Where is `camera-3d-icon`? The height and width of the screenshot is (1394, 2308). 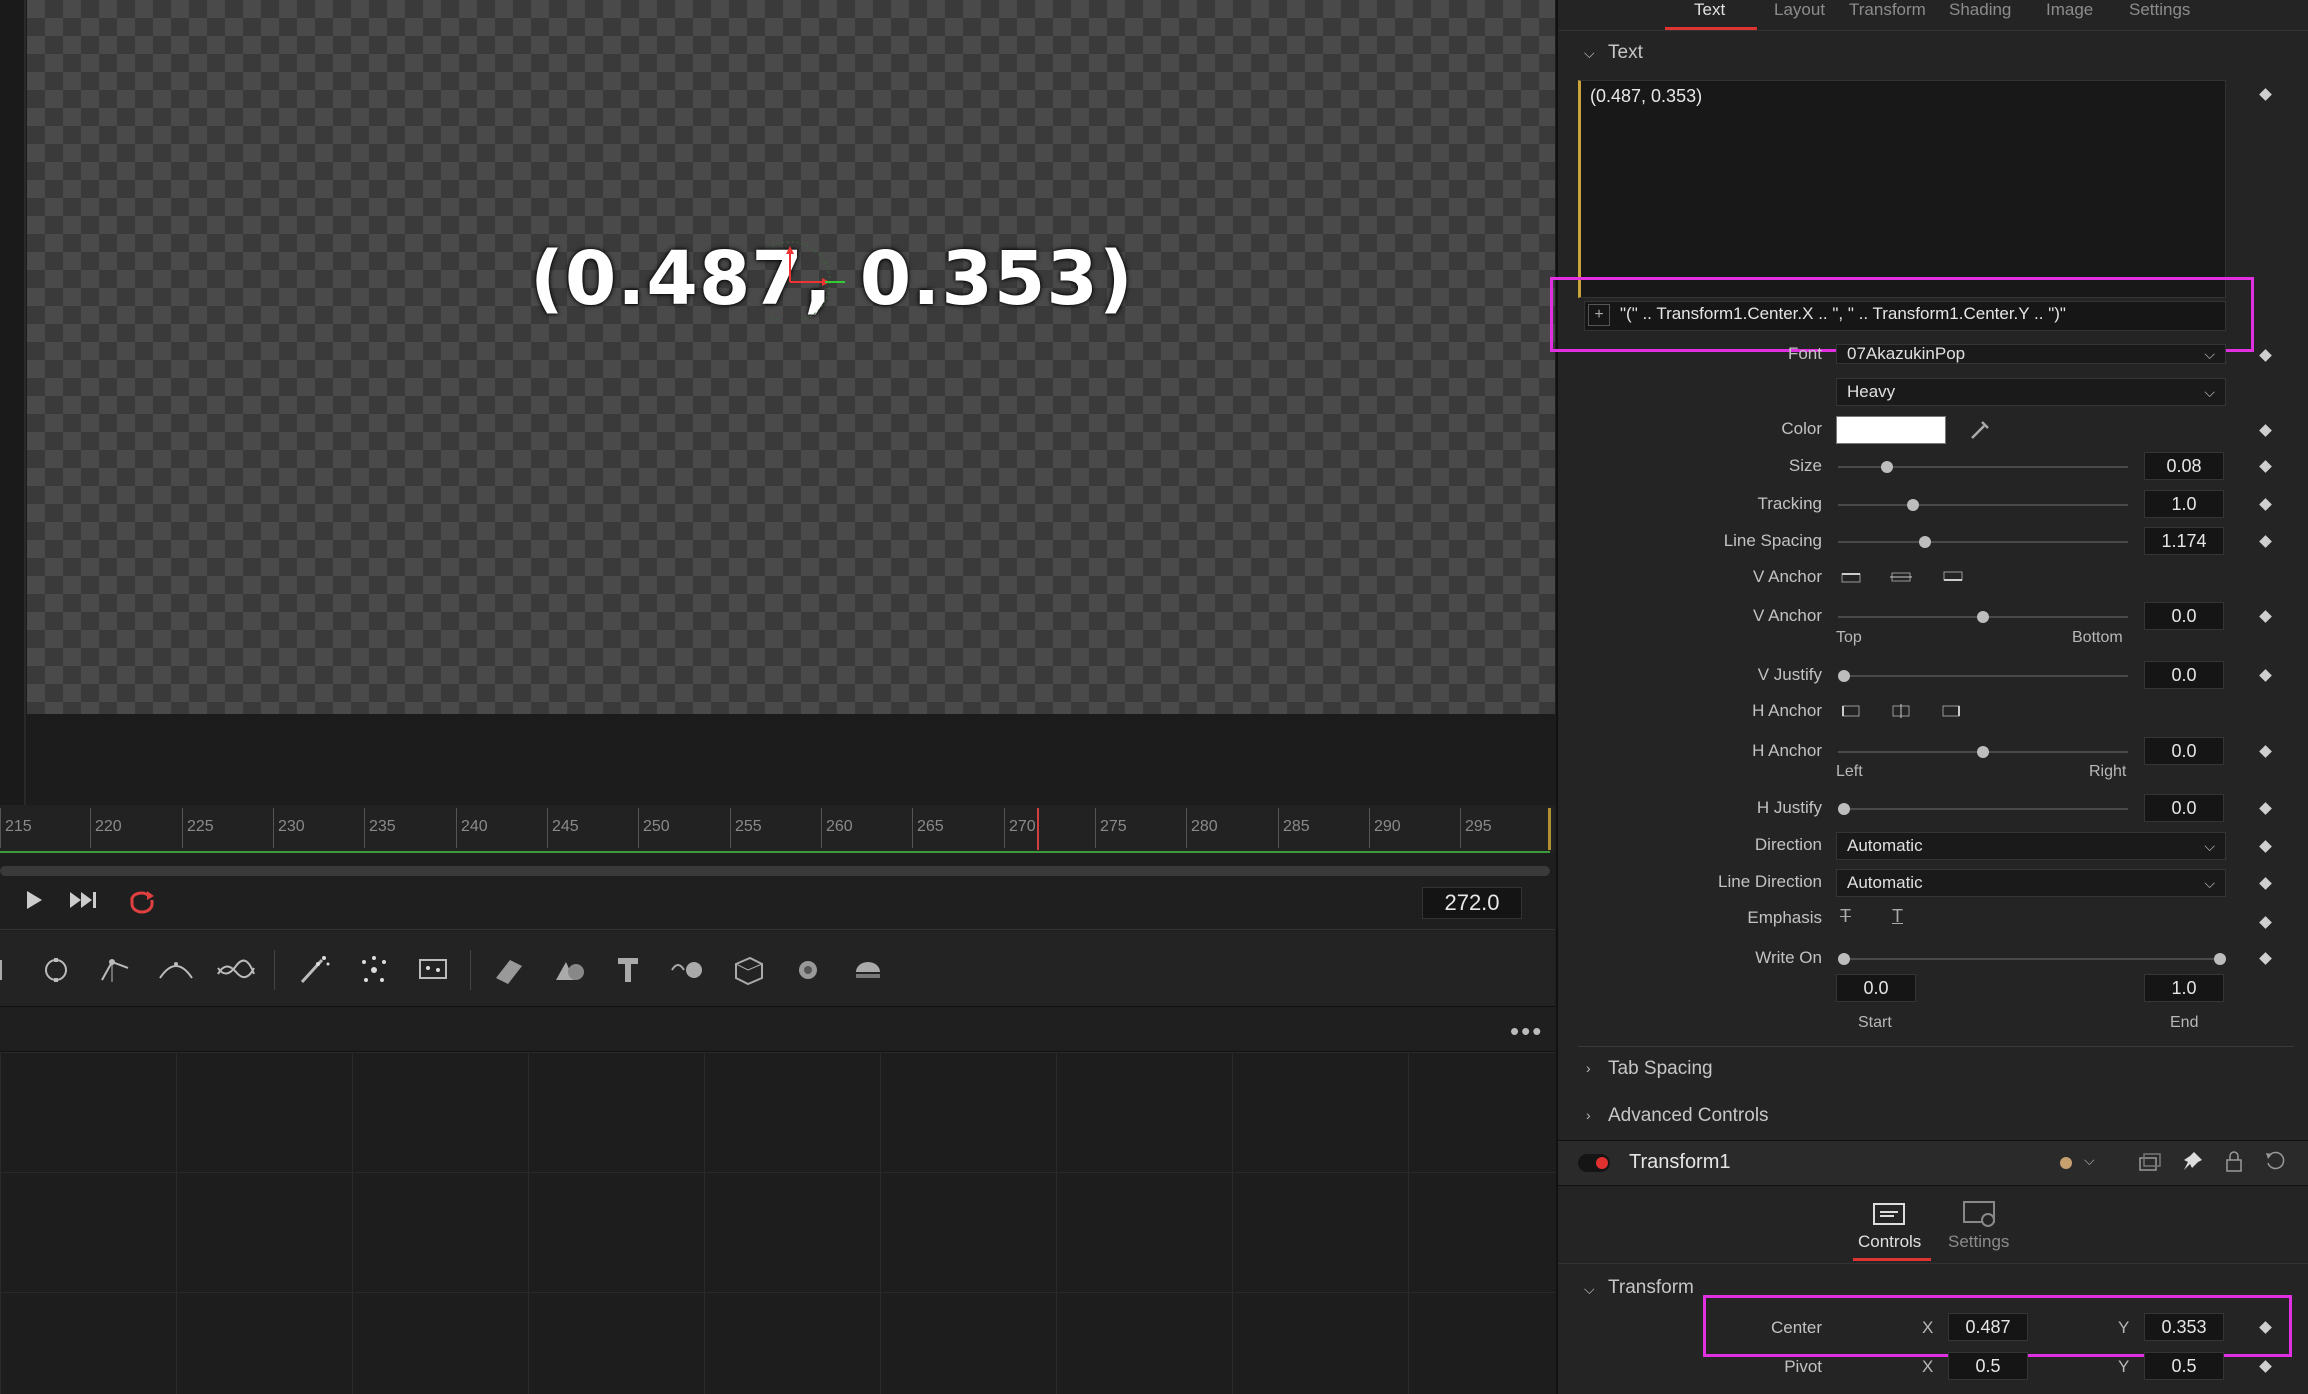
camera-3d-icon is located at coordinates (808, 970).